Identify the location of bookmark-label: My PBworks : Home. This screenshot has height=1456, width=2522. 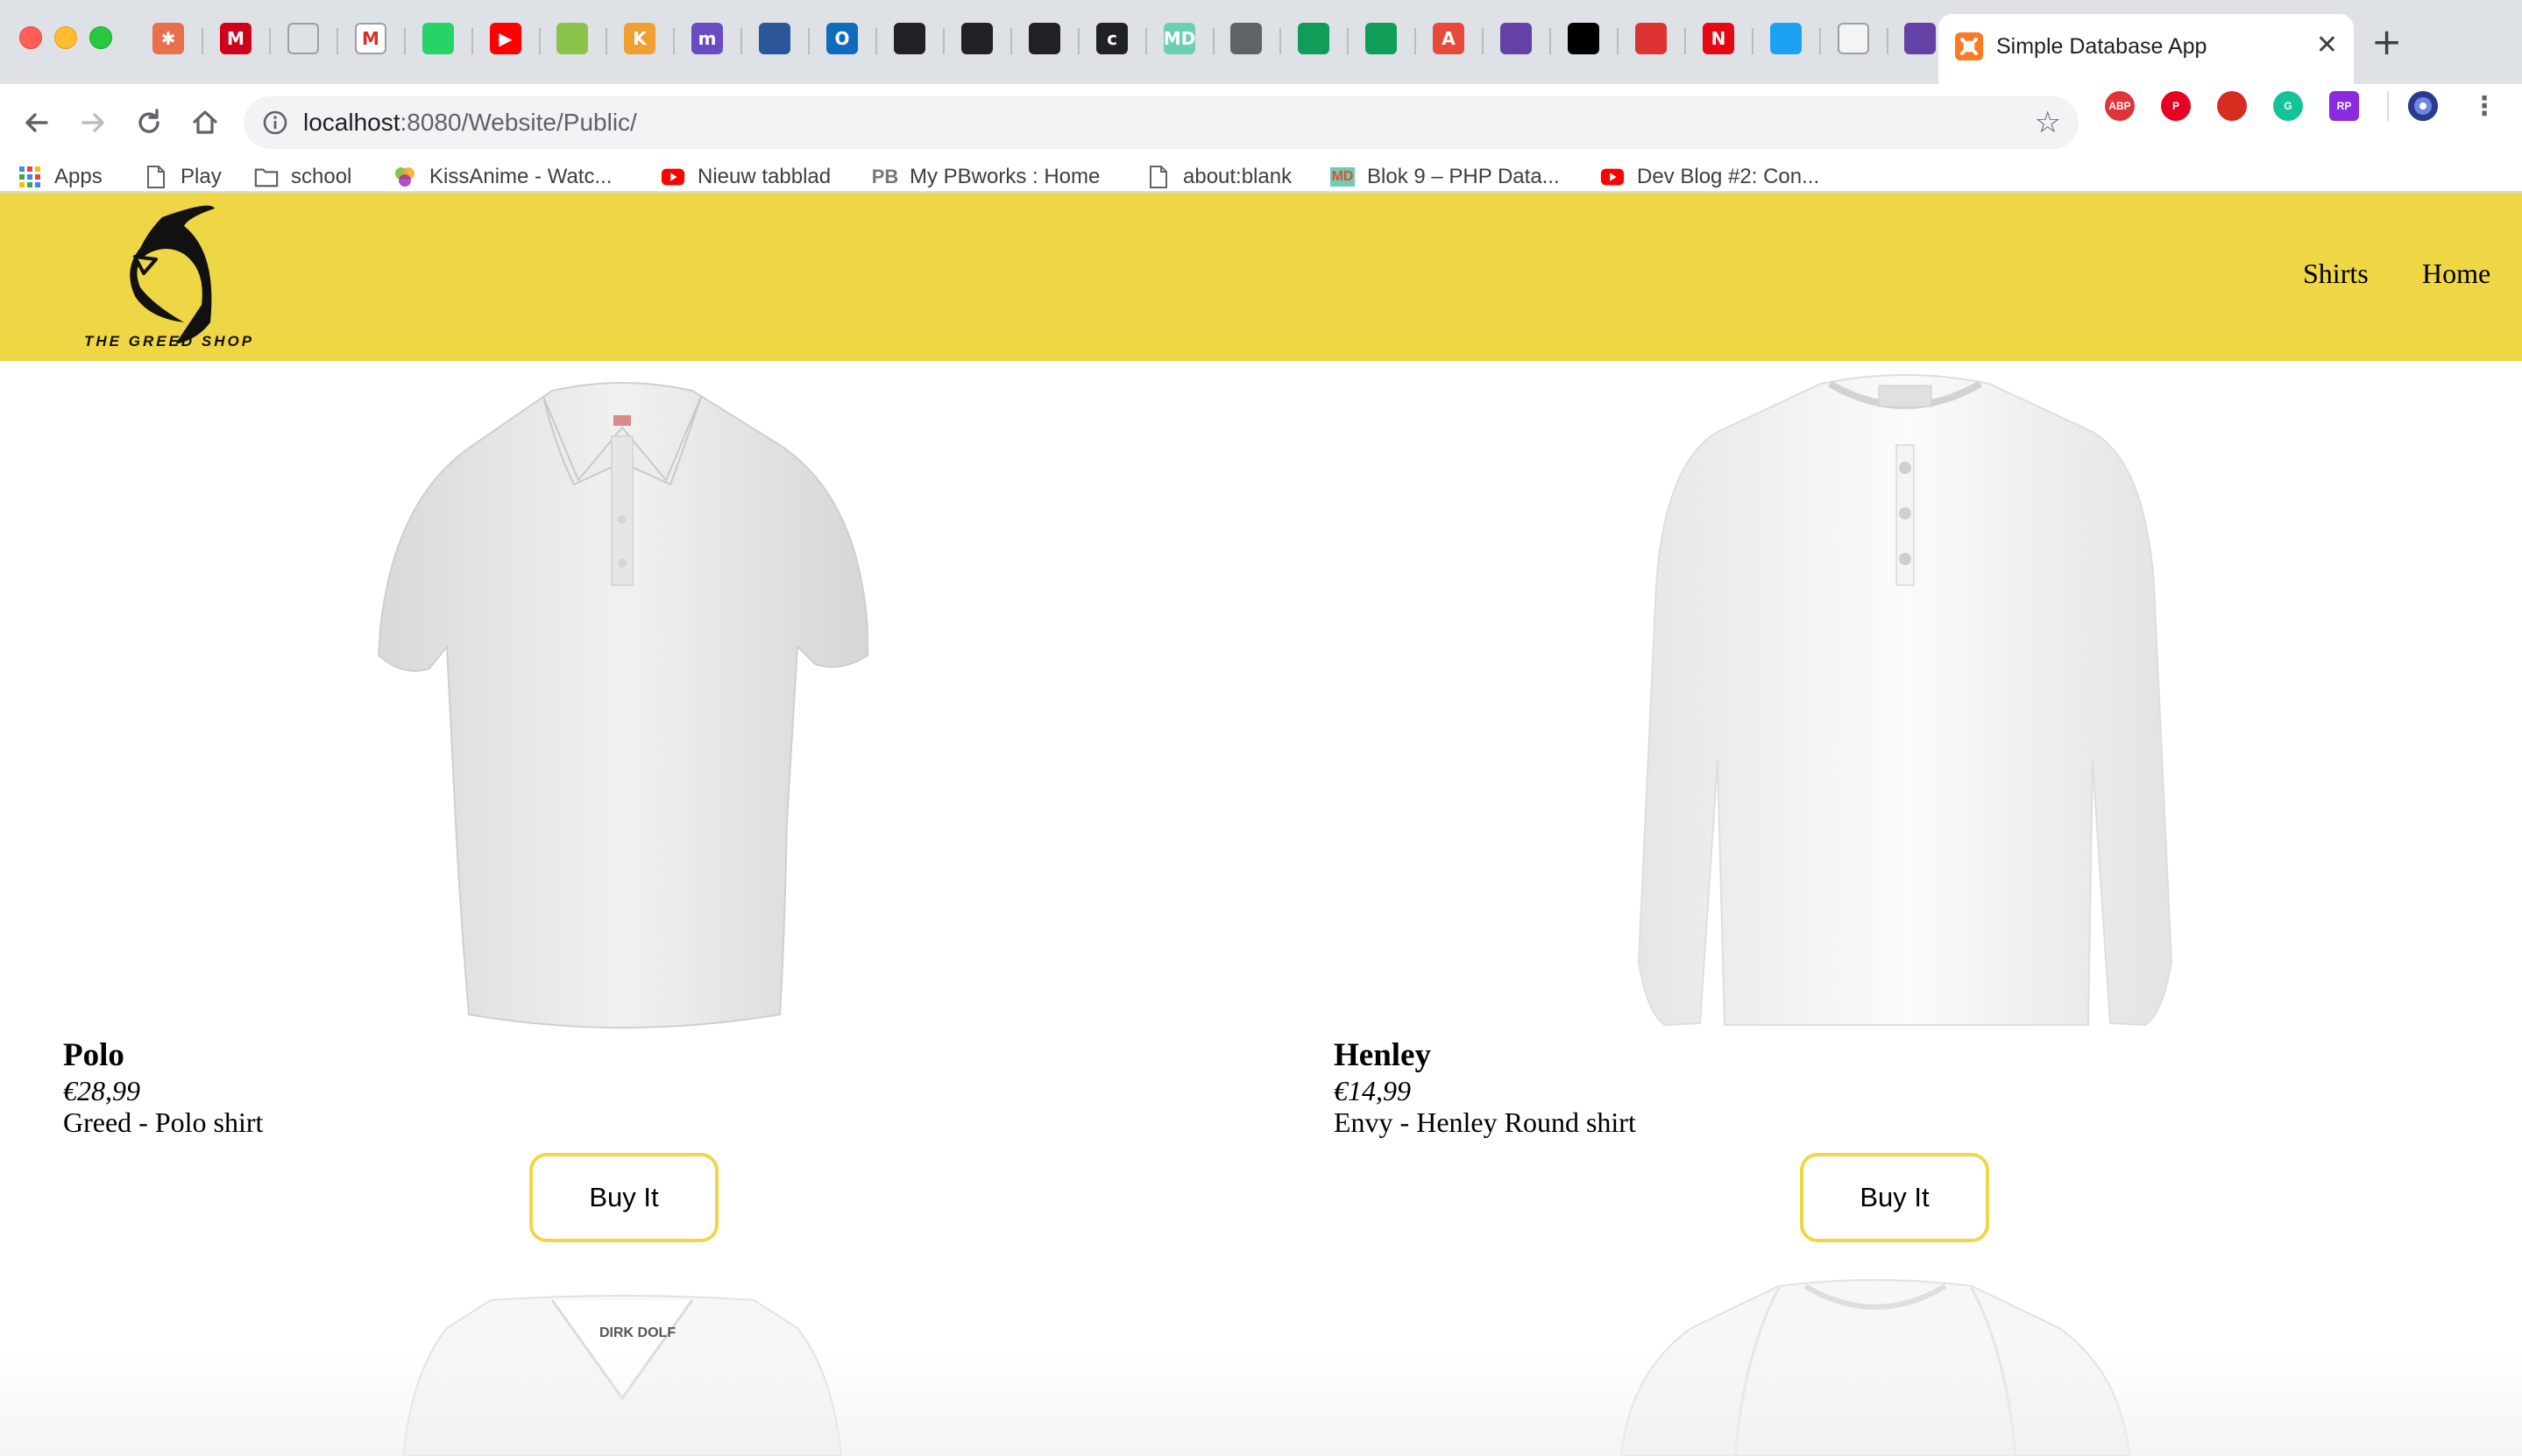
(1005, 176).